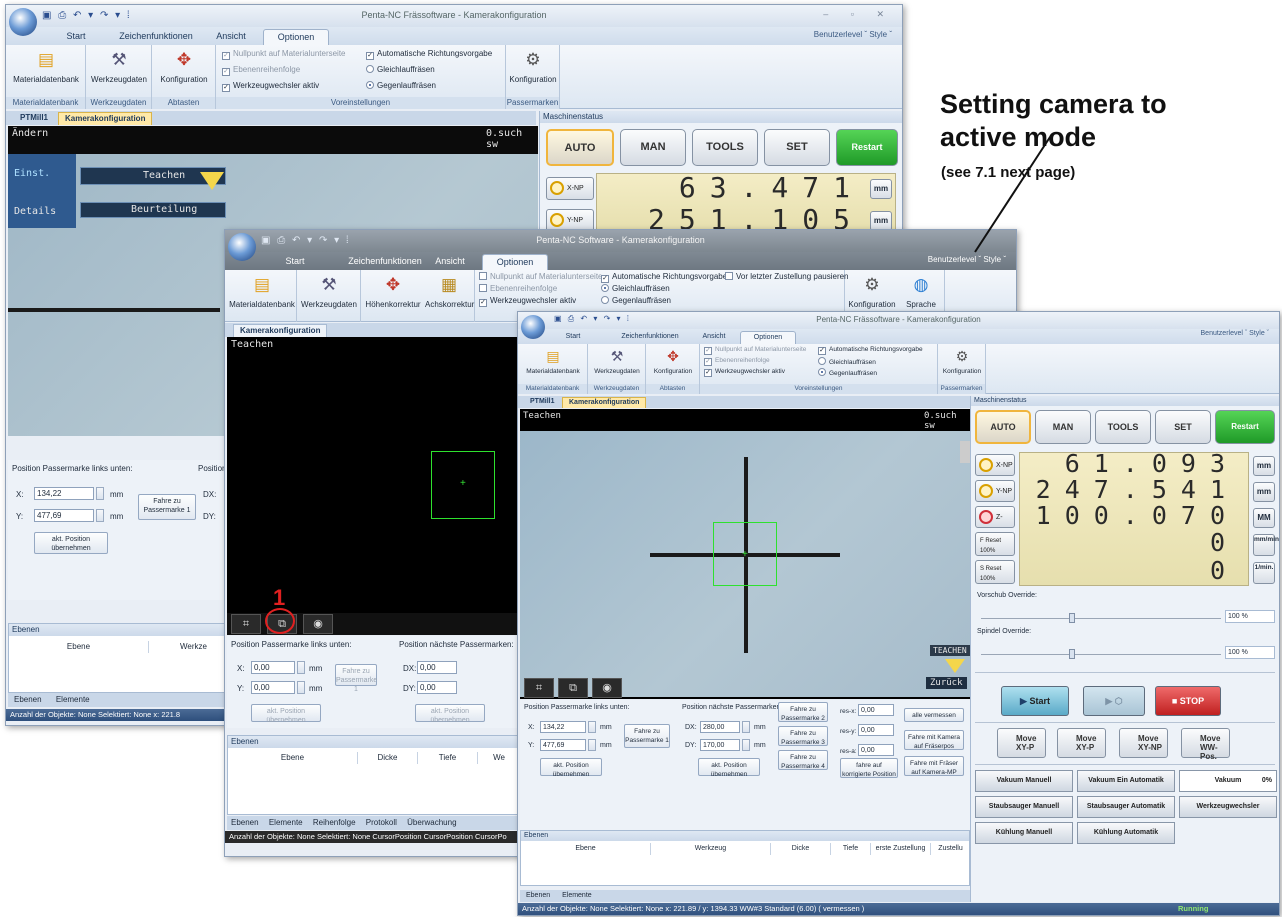 This screenshot has width=1282, height=917. What do you see at coordinates (934, 766) in the screenshot?
I see `mill-to-camera-mp-button: Fahre mit Fräser auf Kamera-MP` at bounding box center [934, 766].